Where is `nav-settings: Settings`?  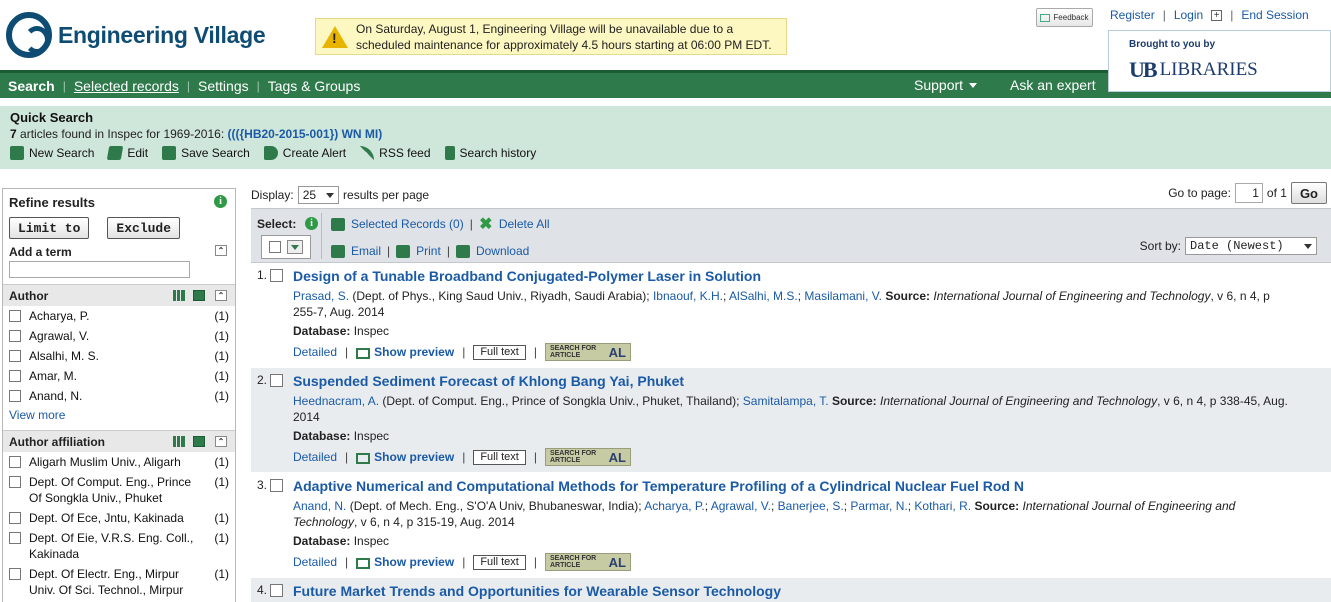 nav-settings: Settings is located at coordinates (223, 86).